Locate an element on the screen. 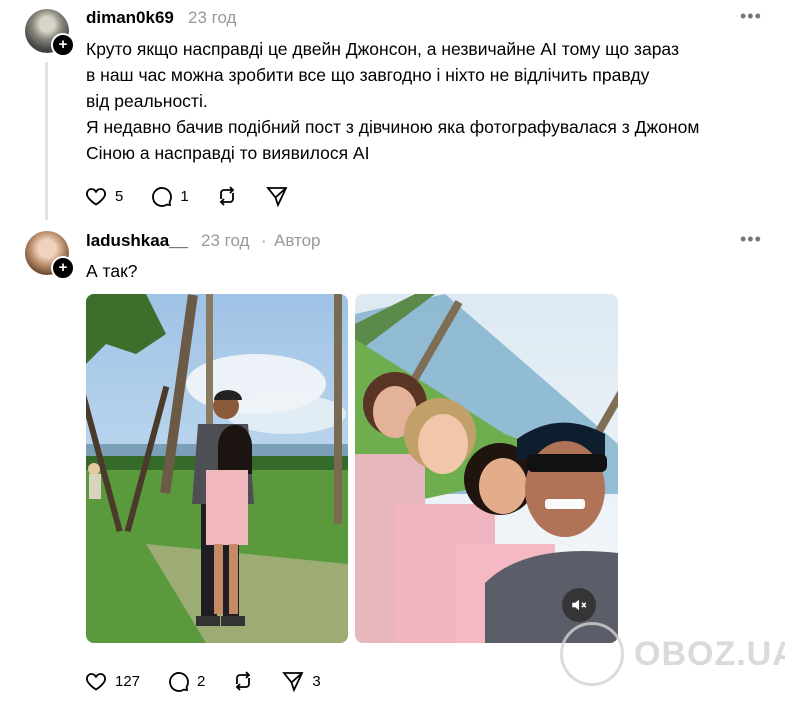  reply-count: 1 is located at coordinates (184, 196).